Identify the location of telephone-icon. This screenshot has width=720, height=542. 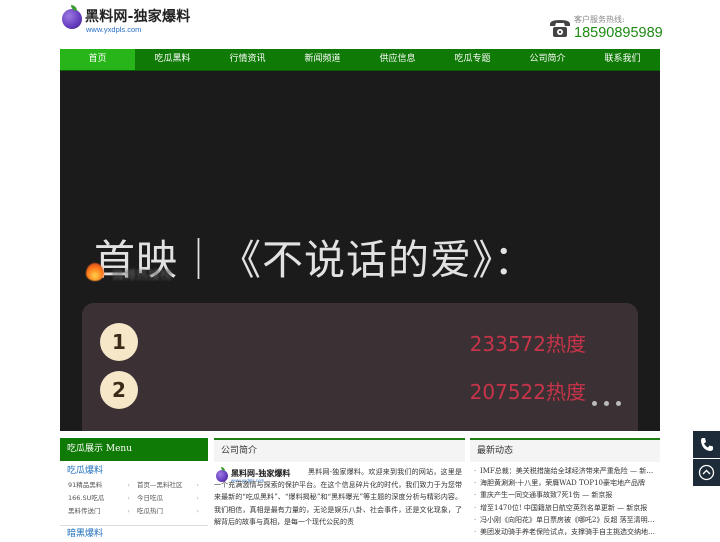
(560, 28).